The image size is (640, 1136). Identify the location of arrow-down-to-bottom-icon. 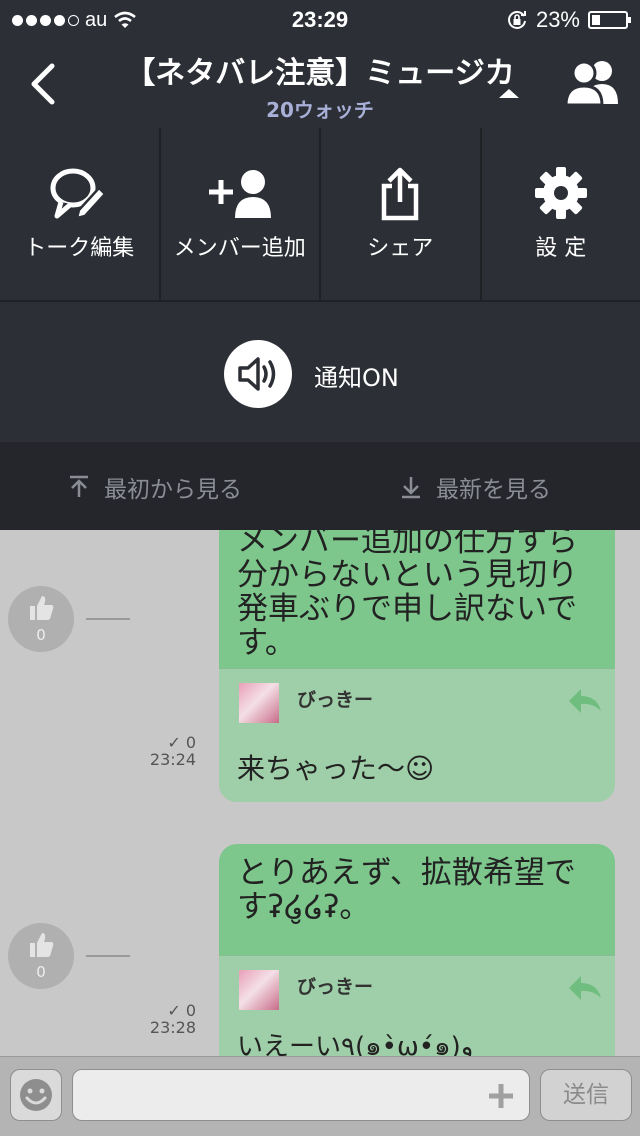
(411, 488).